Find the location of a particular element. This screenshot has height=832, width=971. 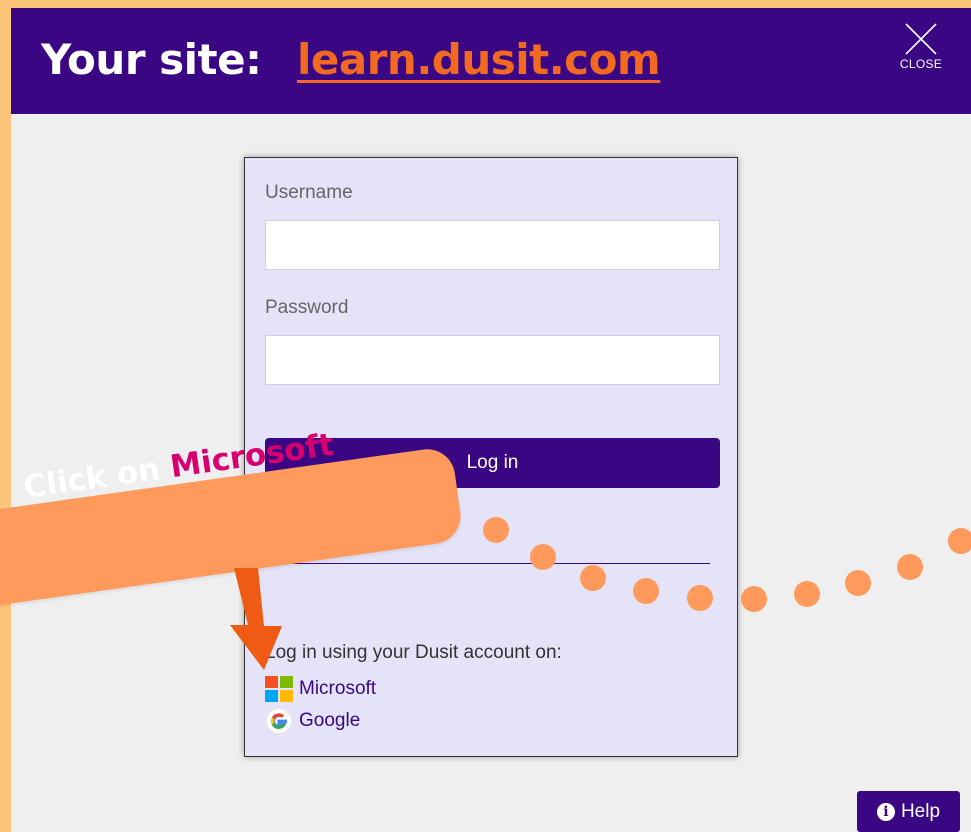

google-login-label: Google is located at coordinates (330, 720).